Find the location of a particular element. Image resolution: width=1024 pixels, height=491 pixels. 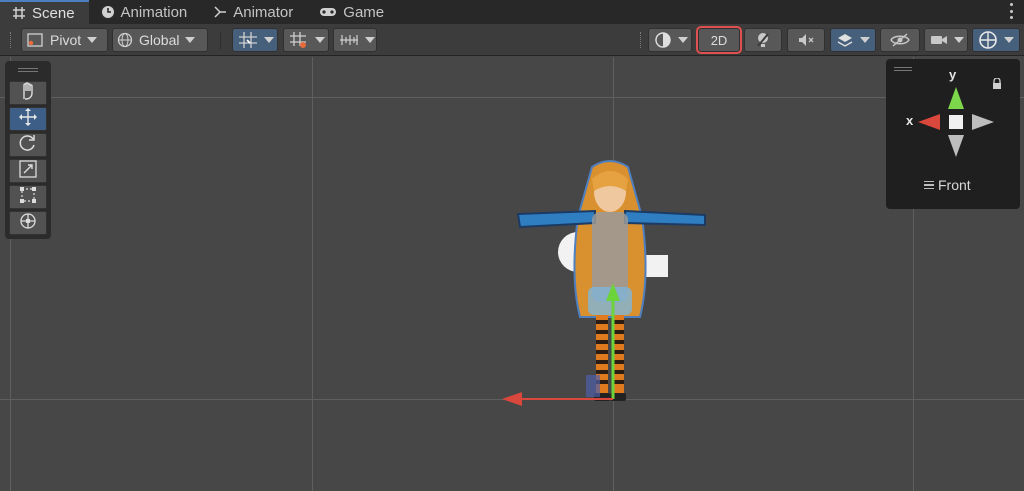

2d-mode-label: 2D is located at coordinates (719, 40).